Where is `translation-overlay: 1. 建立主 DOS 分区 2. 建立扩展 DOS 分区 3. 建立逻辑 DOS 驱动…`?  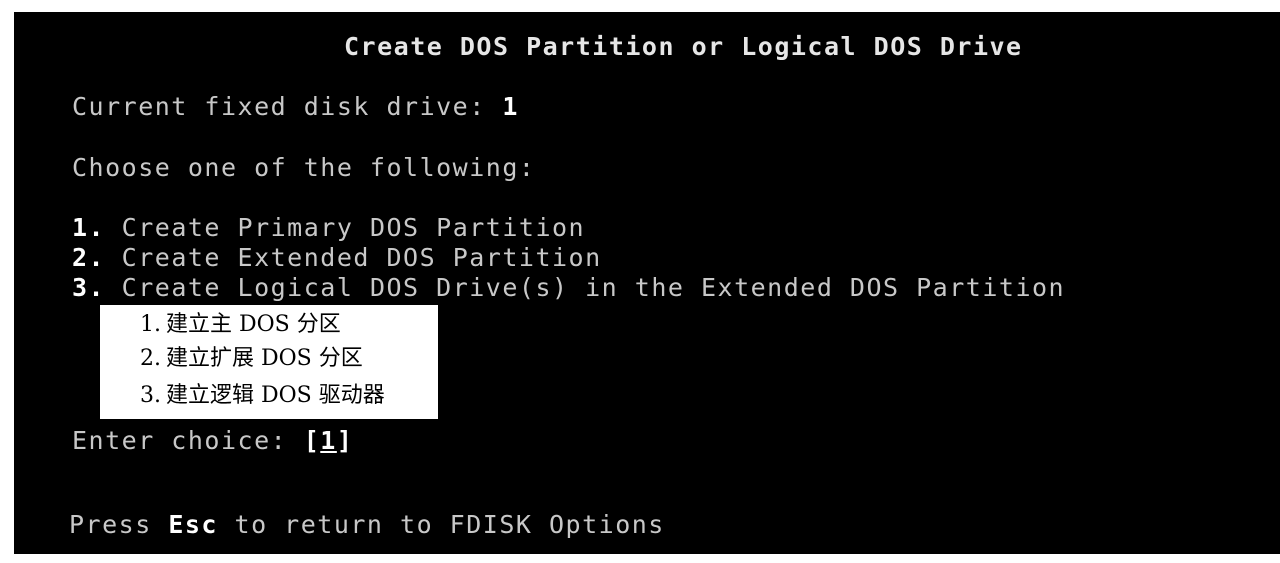
translation-overlay: 1. 建立主 DOS 分区 2. 建立扩展 DOS 分区 3. 建立逻辑 DOS 驱动… is located at coordinates (269, 362).